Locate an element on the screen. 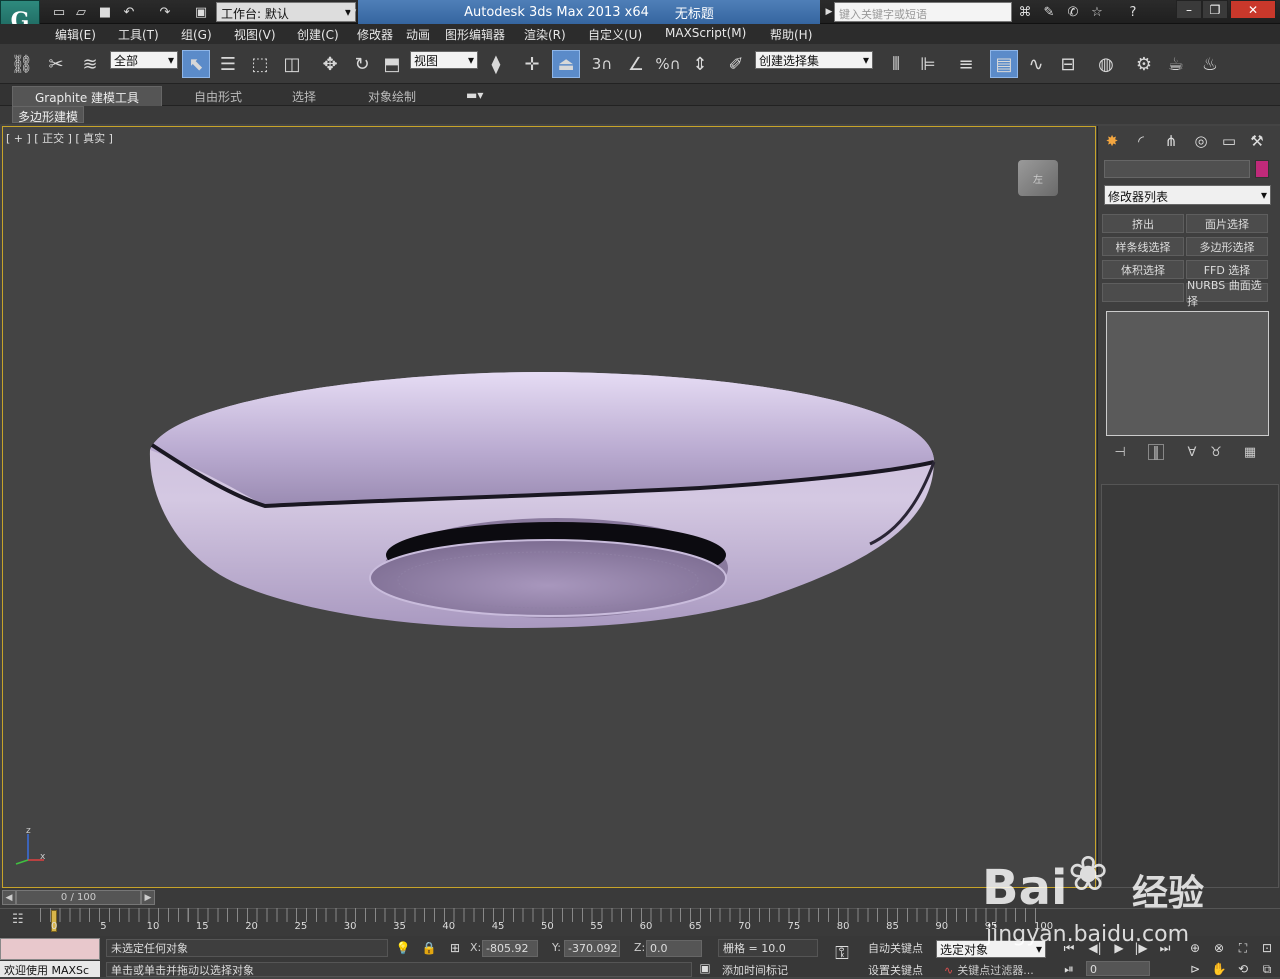 This screenshot has width=1280, height=979. axis-x-label: x is located at coordinates (43, 857).